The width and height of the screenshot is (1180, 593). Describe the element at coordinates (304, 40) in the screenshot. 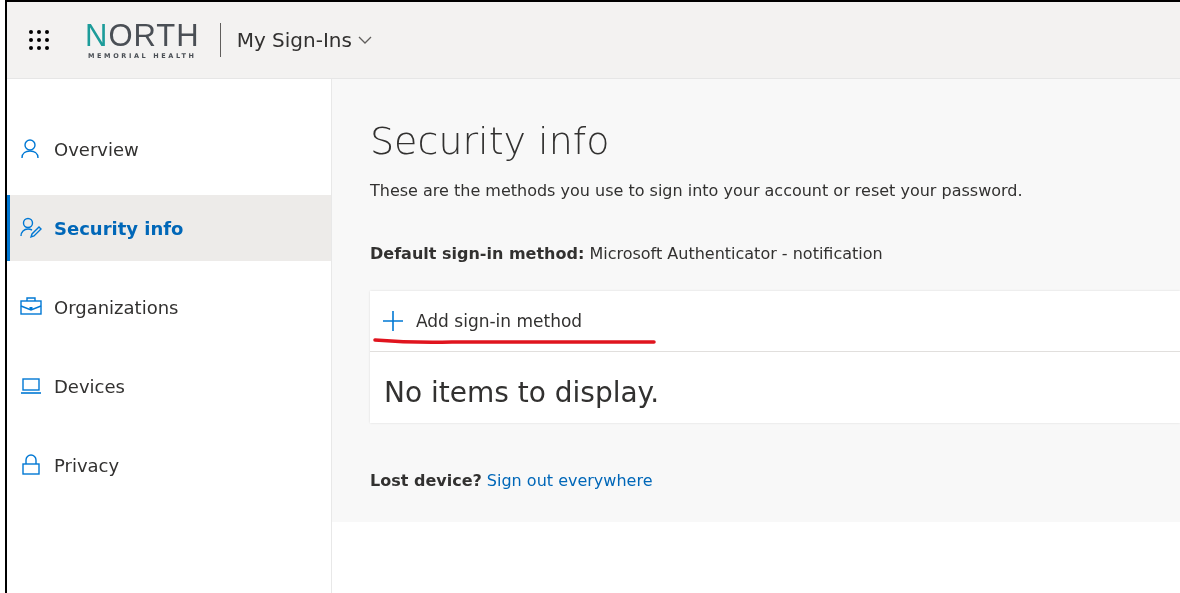

I see `app-title-menu: My Sign-Ins` at that location.